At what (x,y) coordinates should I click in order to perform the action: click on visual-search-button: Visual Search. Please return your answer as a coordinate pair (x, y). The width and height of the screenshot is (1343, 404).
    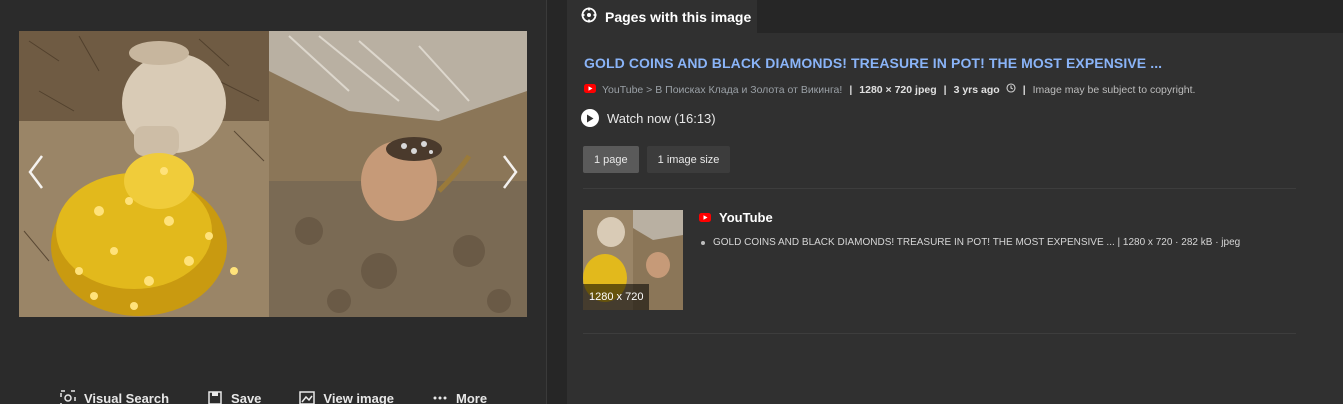
    Looking at the image, I should click on (114, 397).